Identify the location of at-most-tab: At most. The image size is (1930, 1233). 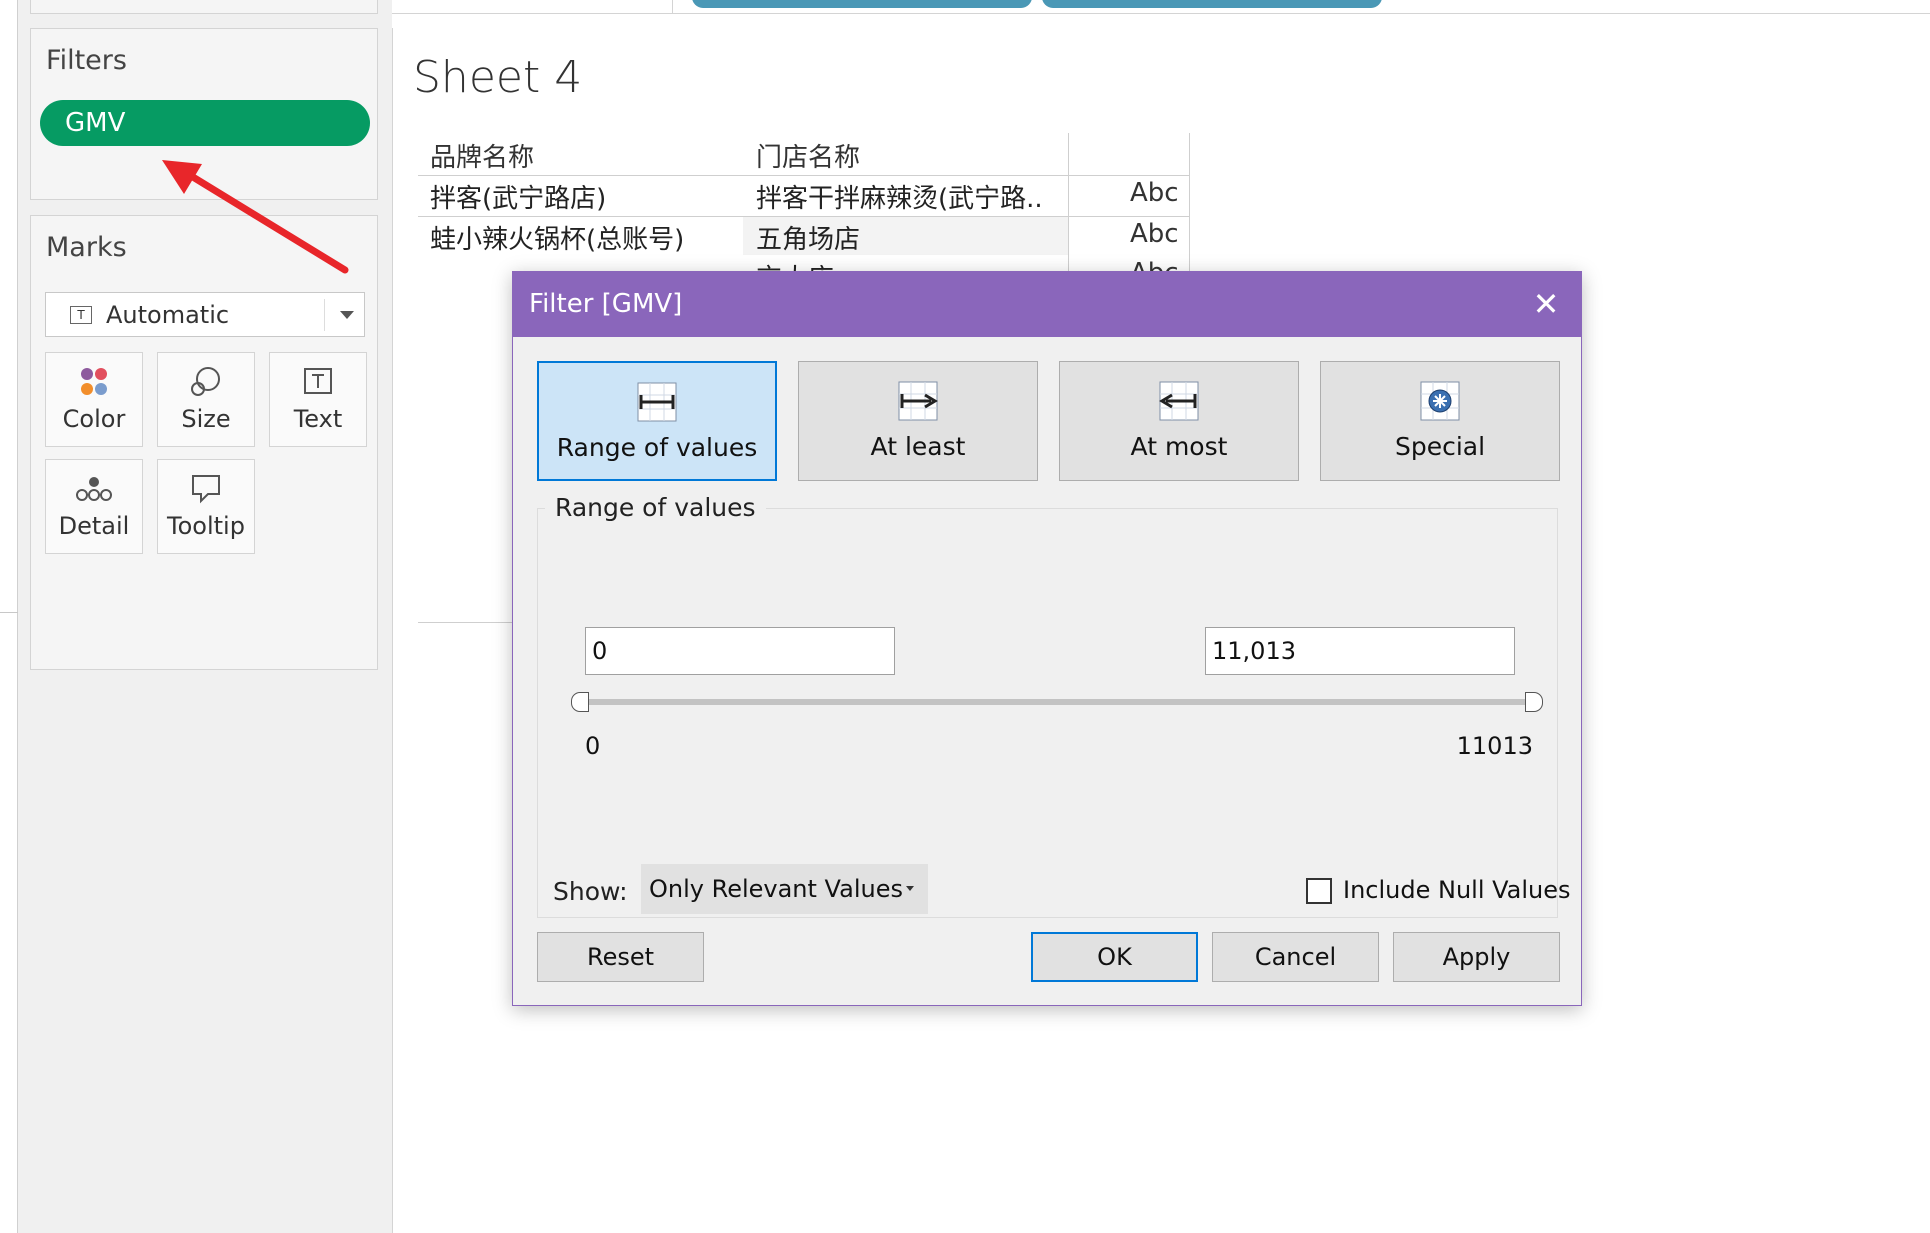
(1179, 421).